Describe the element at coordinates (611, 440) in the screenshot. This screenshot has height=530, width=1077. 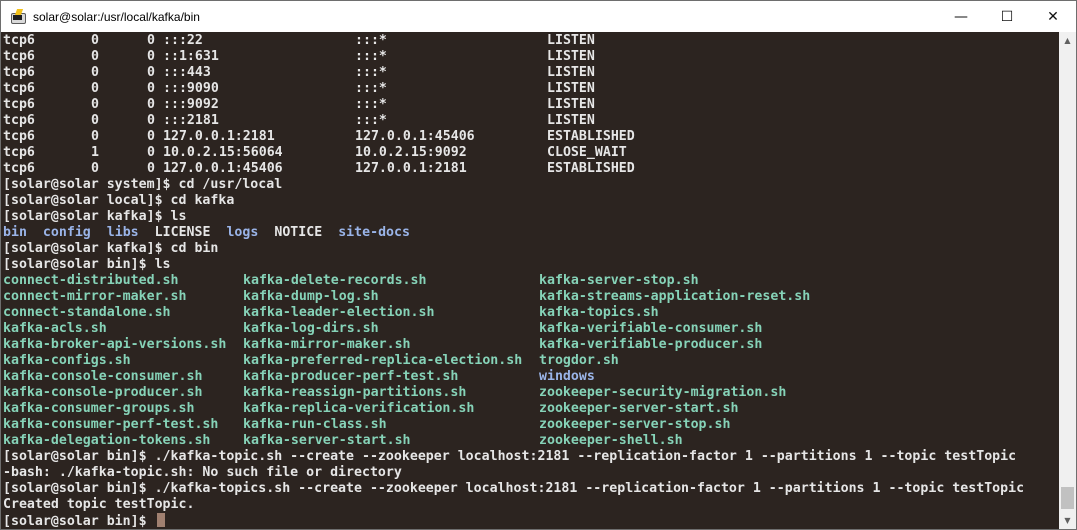
I see `ls-entry: zookeeper-shell.sh` at that location.